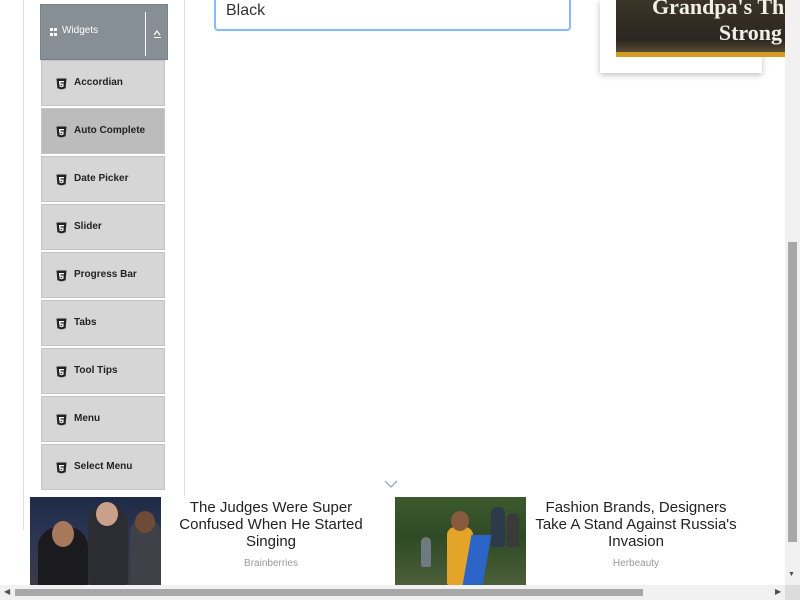  I want to click on collapse-up-icon, so click(156, 34).